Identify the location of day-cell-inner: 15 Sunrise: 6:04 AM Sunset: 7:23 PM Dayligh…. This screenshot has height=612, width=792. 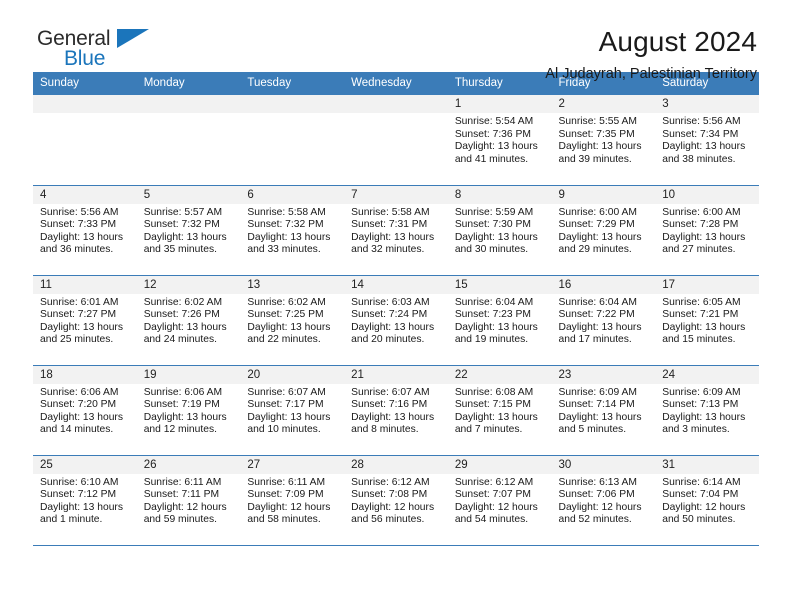
(499, 320).